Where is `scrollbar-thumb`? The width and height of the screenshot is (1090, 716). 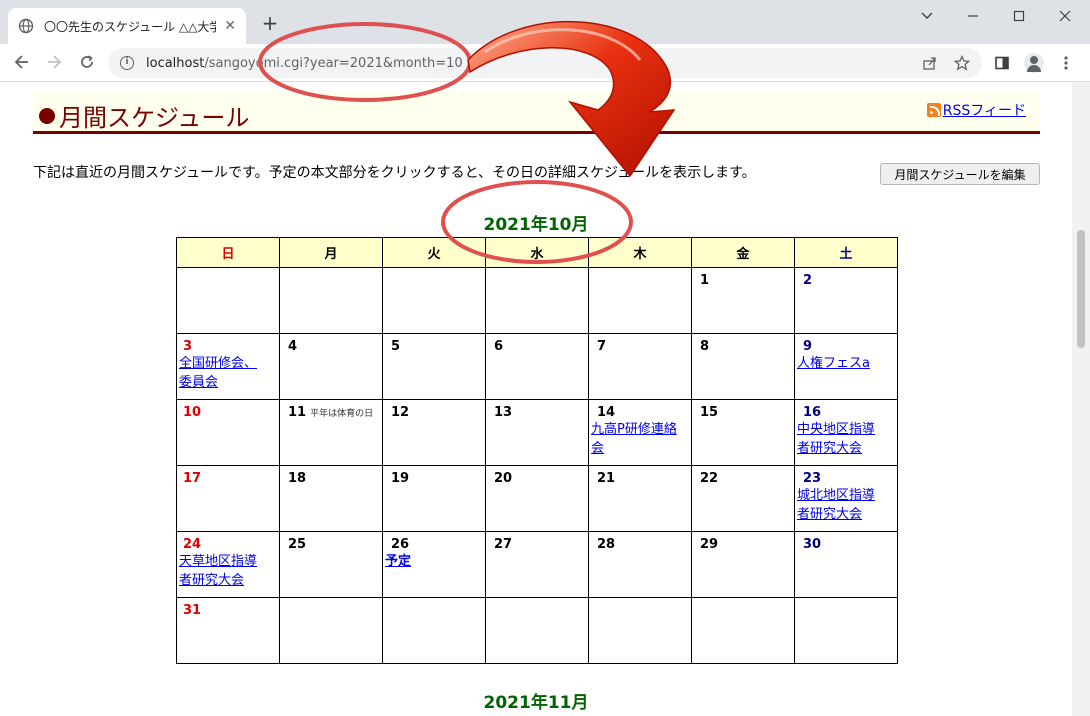 scrollbar-thumb is located at coordinates (1081, 289).